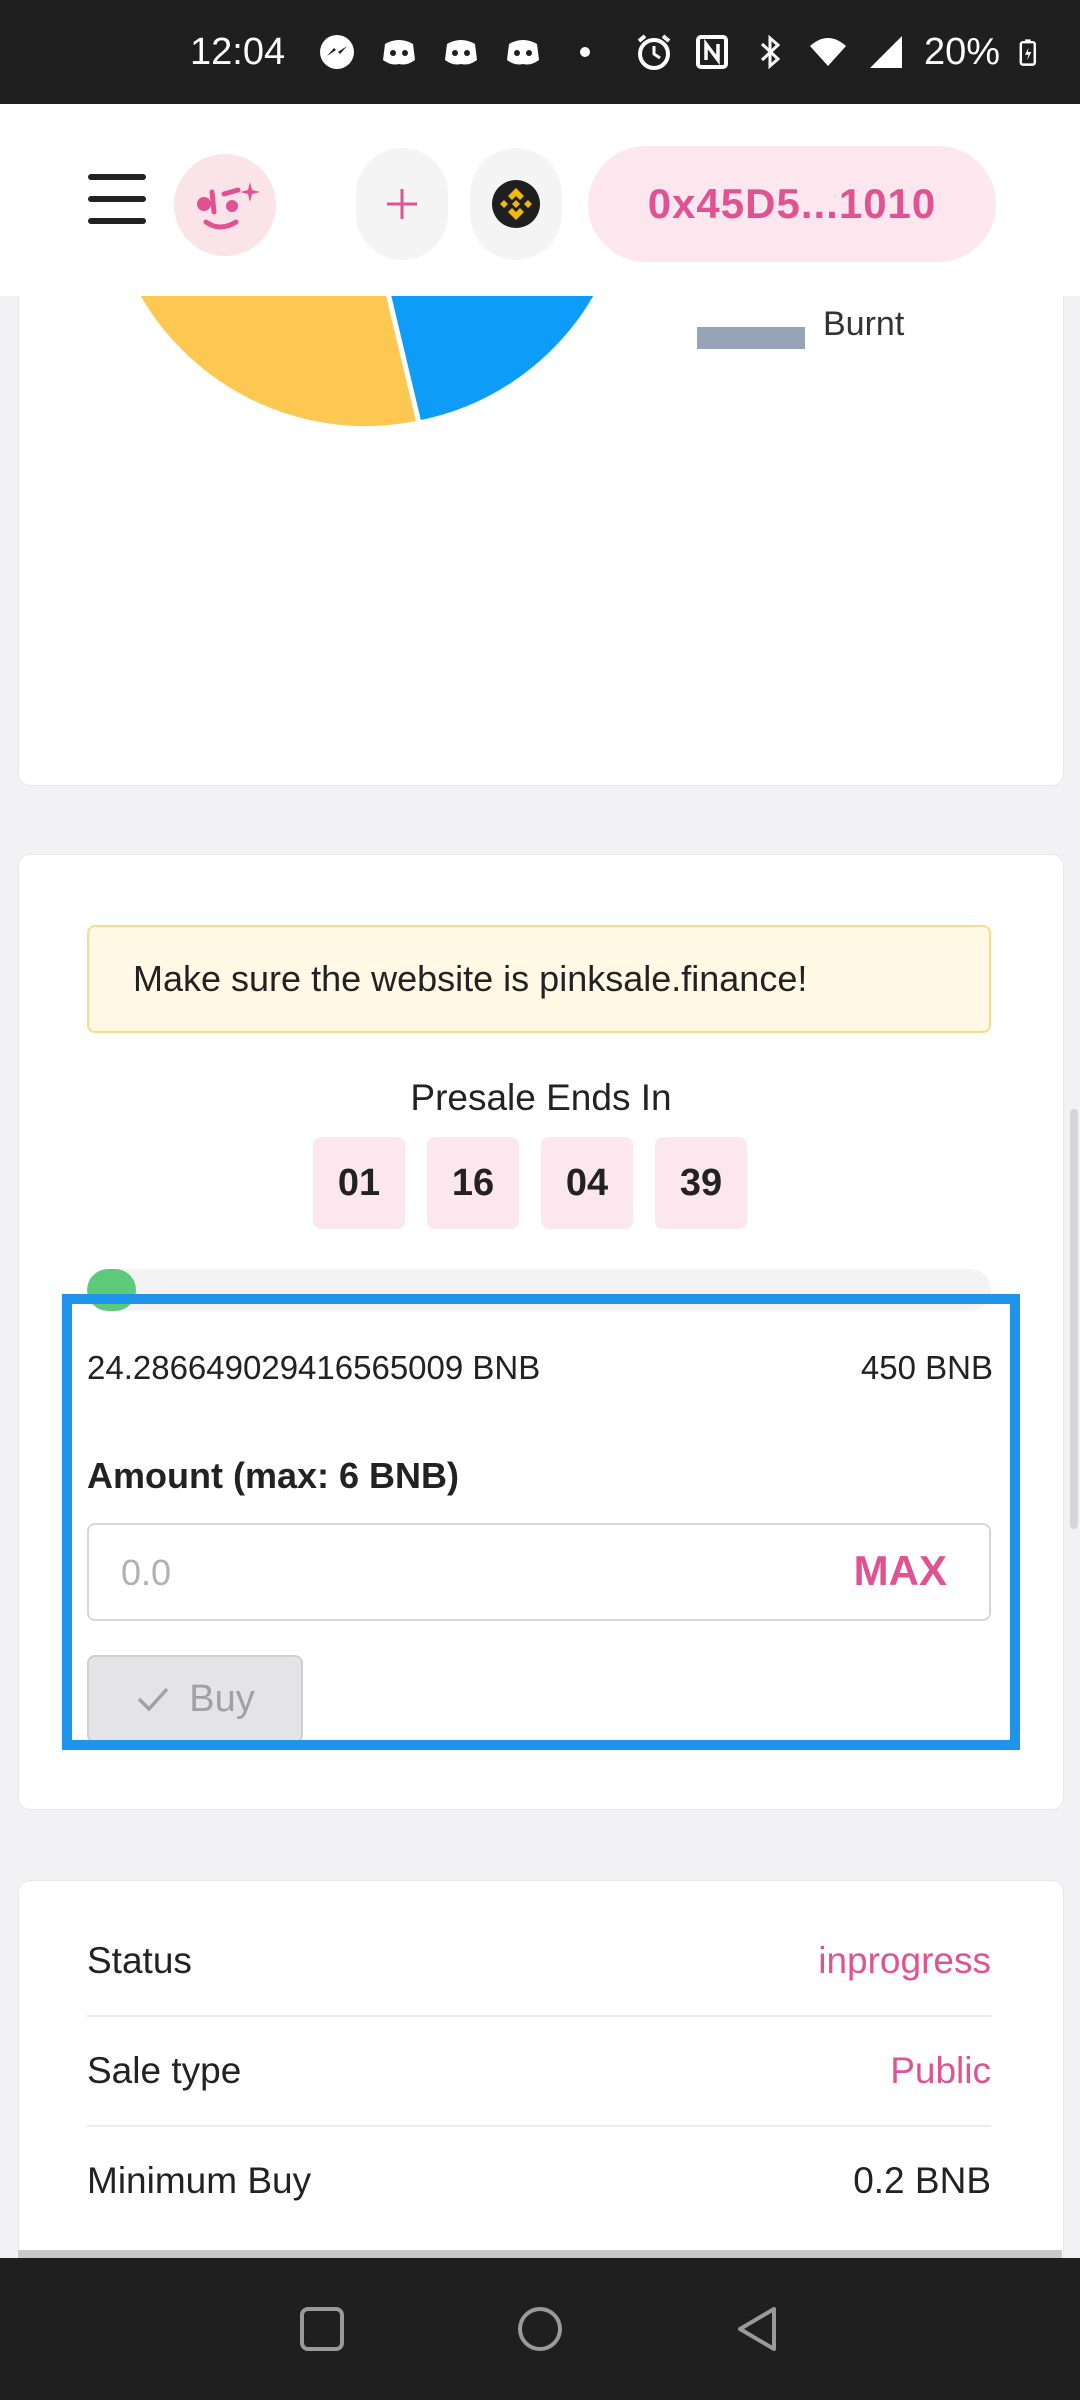  What do you see at coordinates (827, 52) in the screenshot?
I see `wifi-icon` at bounding box center [827, 52].